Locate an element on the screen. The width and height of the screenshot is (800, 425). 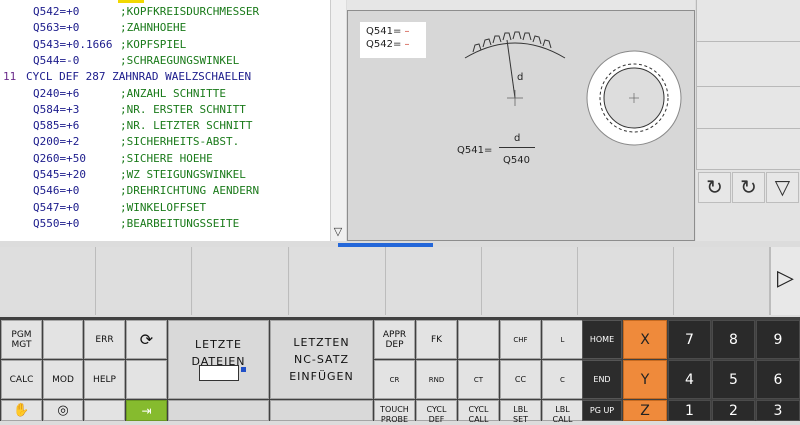
program-line: Q546=+0 ;DREHRICHTUNG AENDERN is located at coordinates (170, 191).